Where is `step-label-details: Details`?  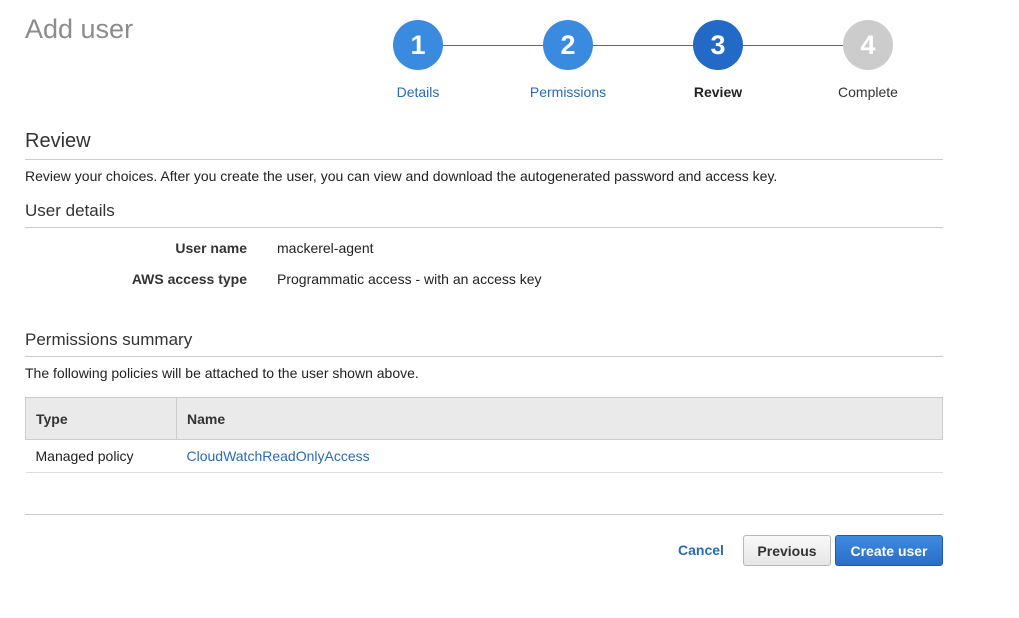
step-label-details: Details is located at coordinates (418, 92).